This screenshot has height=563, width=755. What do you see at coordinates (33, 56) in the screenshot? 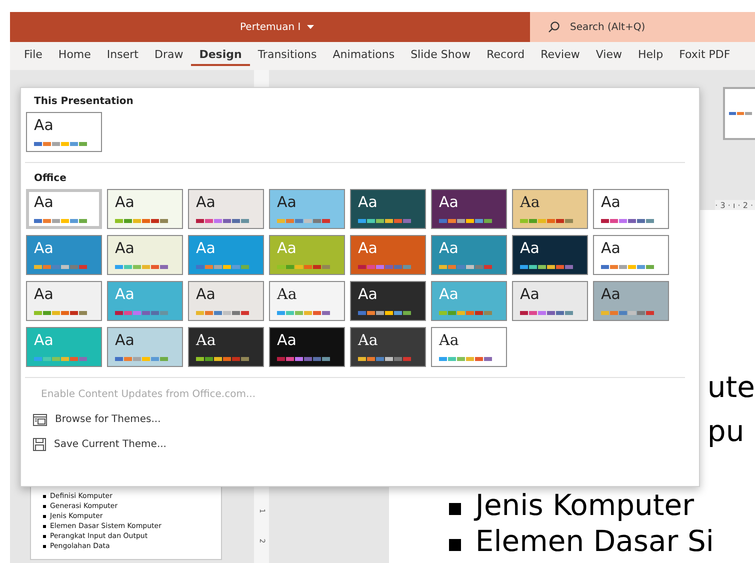
I see `ribbon-tab: File` at bounding box center [33, 56].